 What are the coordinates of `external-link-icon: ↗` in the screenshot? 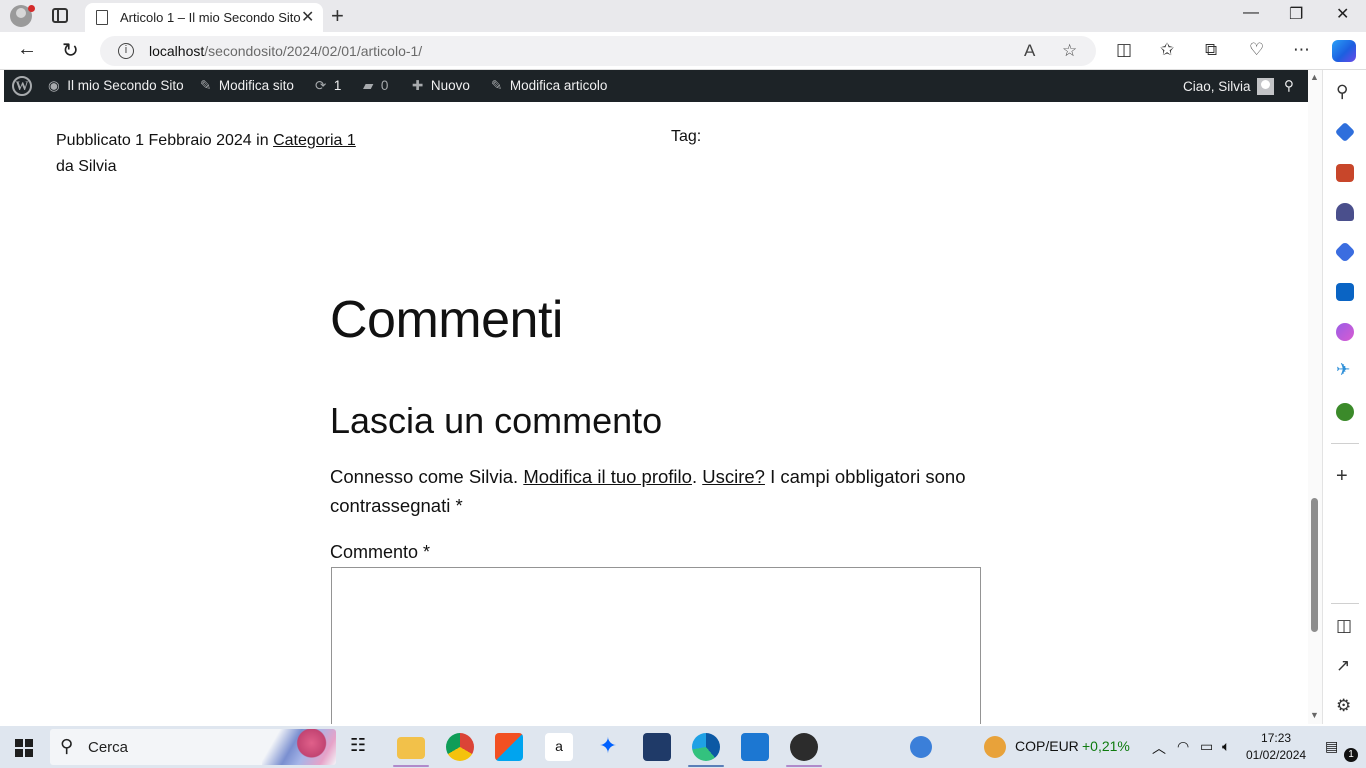 It's located at (1343, 666).